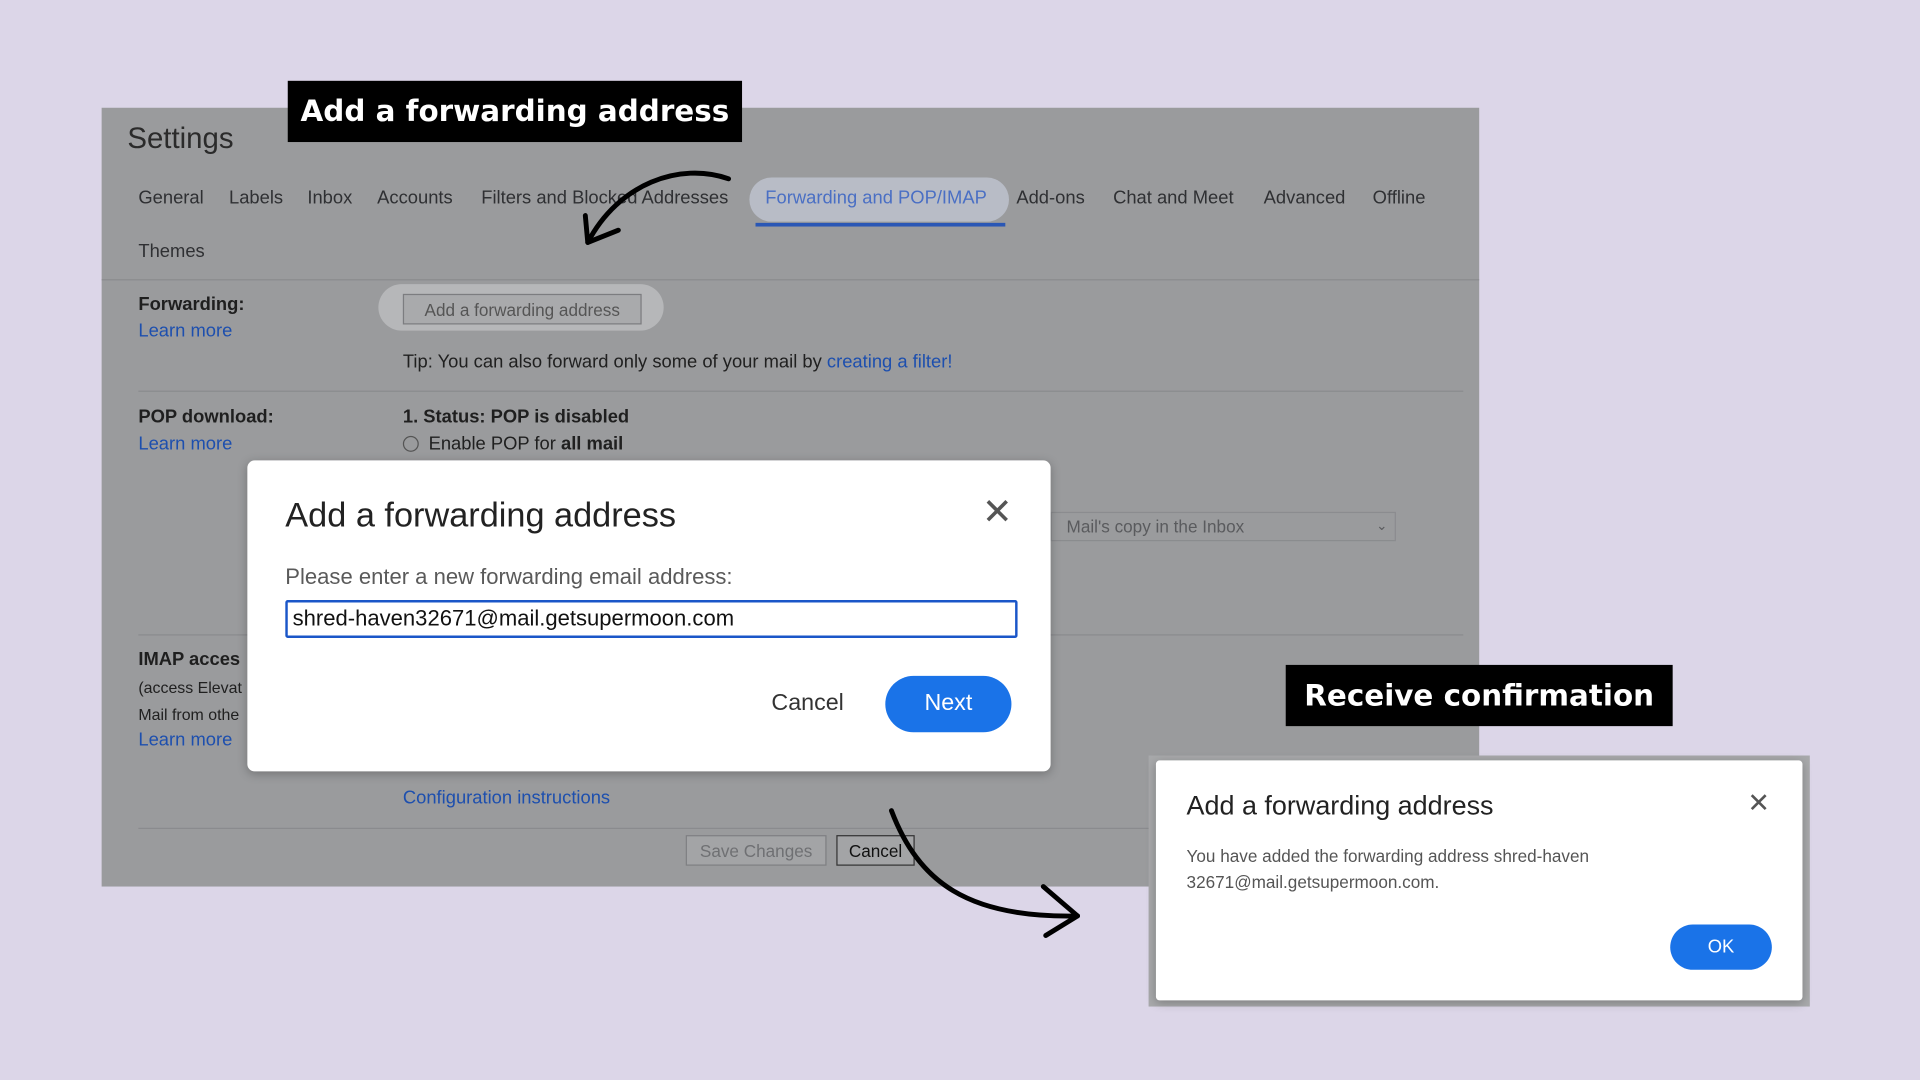  I want to click on arrow-to-button-icon, so click(657, 207).